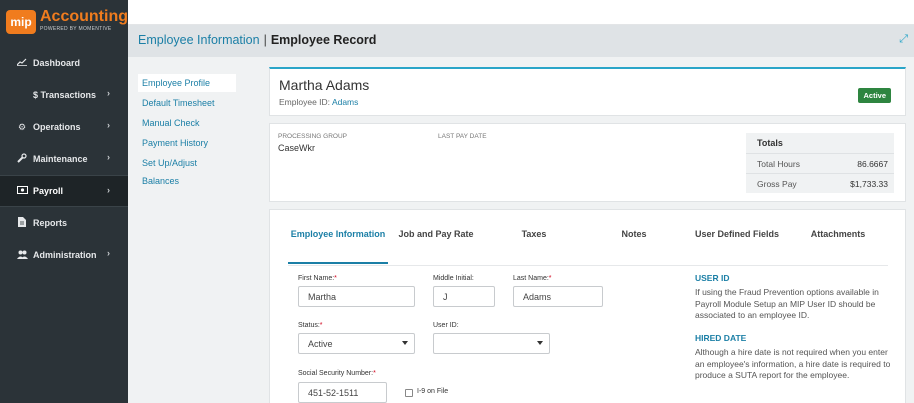 Image resolution: width=914 pixels, height=403 pixels. I want to click on gross-pay-label: Gross Pay, so click(777, 184).